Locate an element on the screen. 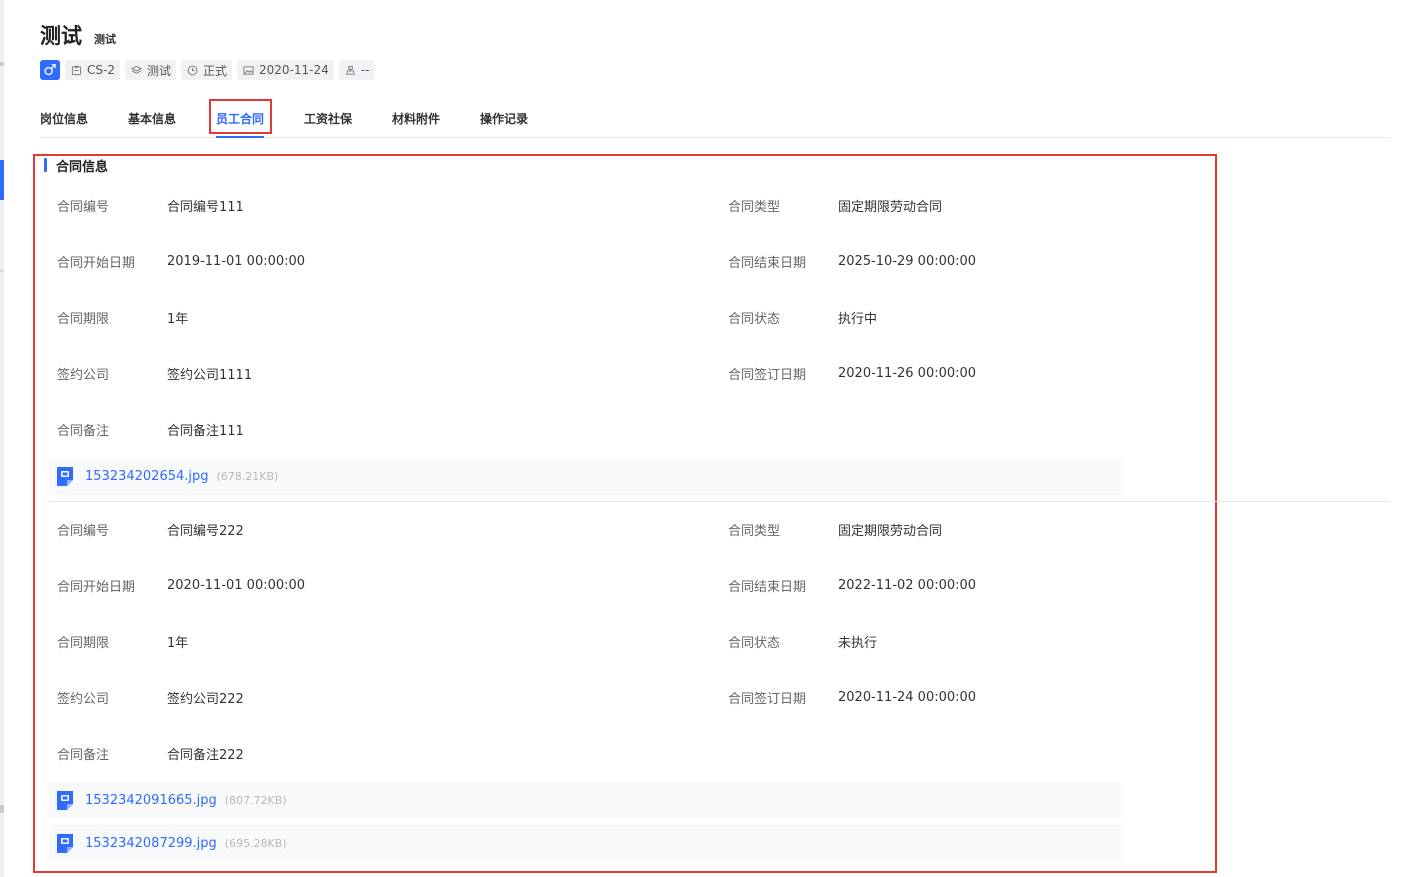 The image size is (1420, 877). employee-status-tag: 正式 is located at coordinates (206, 70).